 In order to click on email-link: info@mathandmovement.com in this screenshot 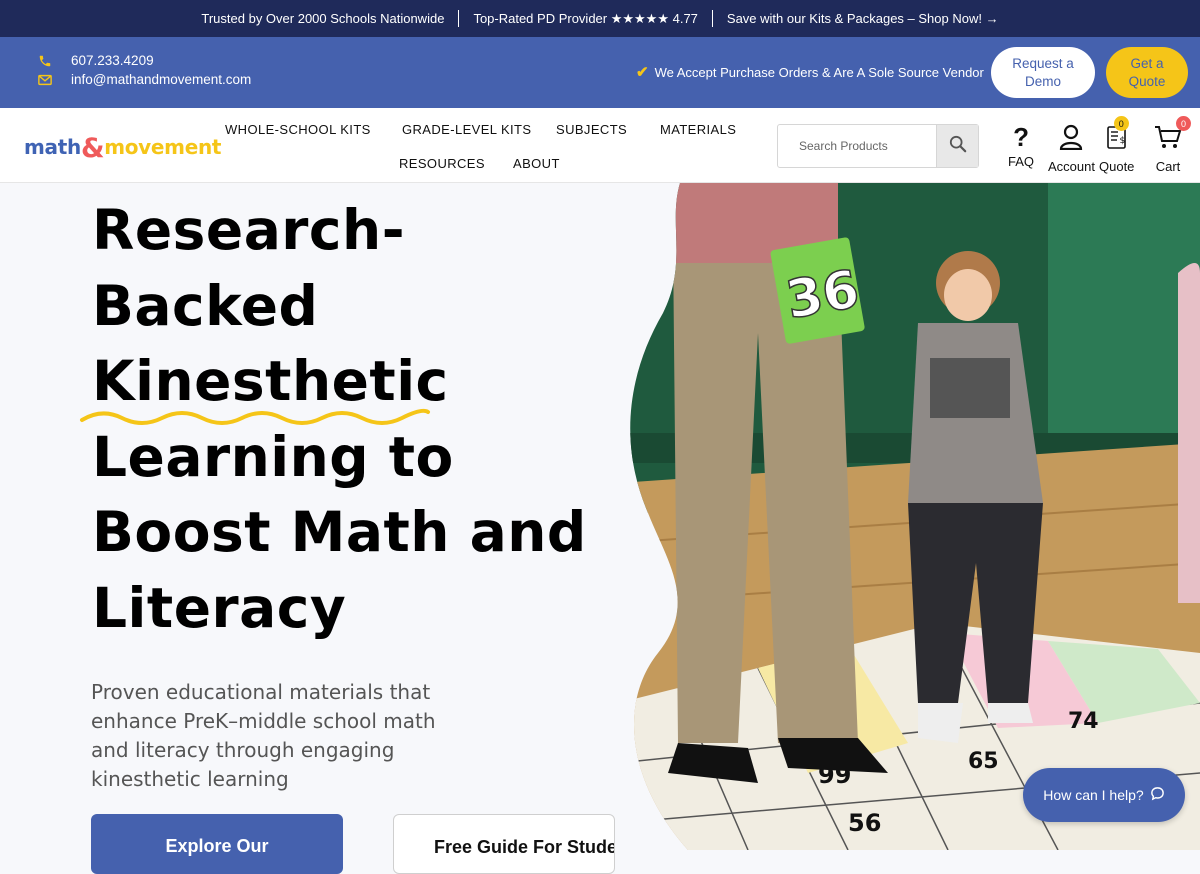, I will do `click(142, 79)`.